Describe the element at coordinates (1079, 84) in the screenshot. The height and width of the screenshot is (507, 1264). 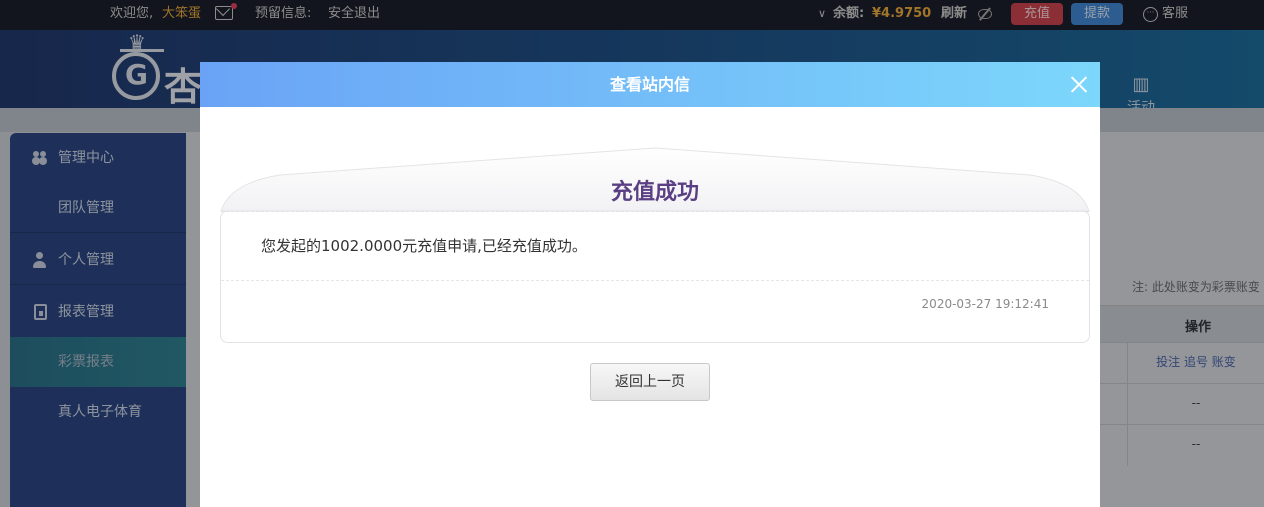
I see `close-icon` at that location.